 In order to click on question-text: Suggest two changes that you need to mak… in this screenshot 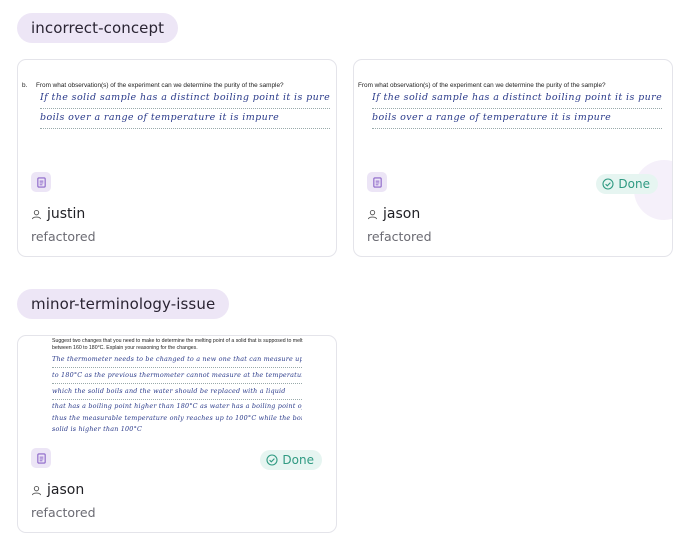, I will do `click(177, 344)`.